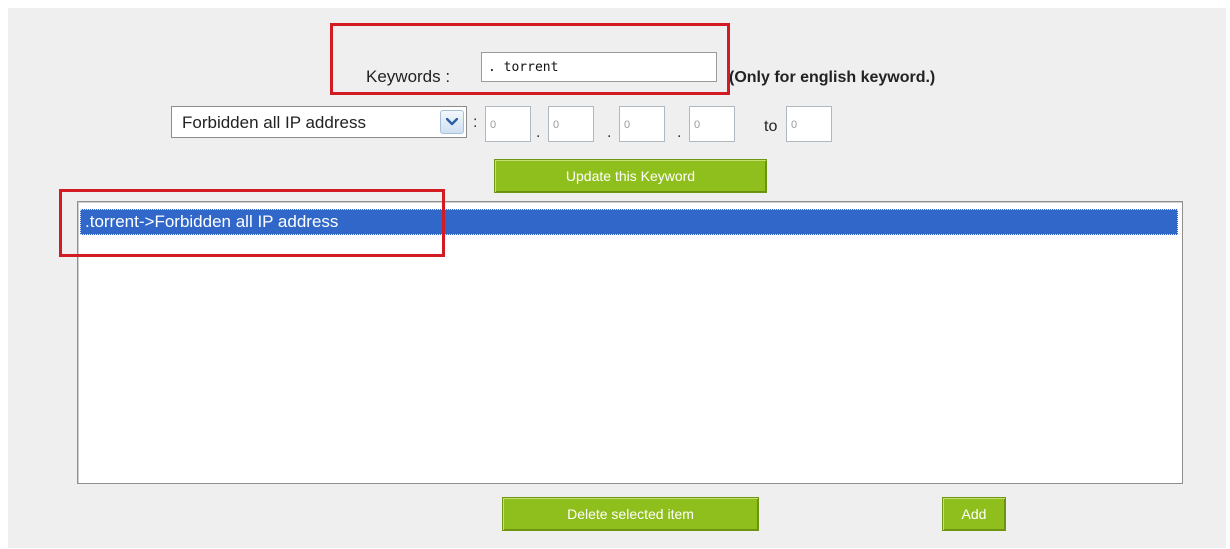 The height and width of the screenshot is (549, 1230). Describe the element at coordinates (809, 124) in the screenshot. I see `ip-range-end-input` at that location.